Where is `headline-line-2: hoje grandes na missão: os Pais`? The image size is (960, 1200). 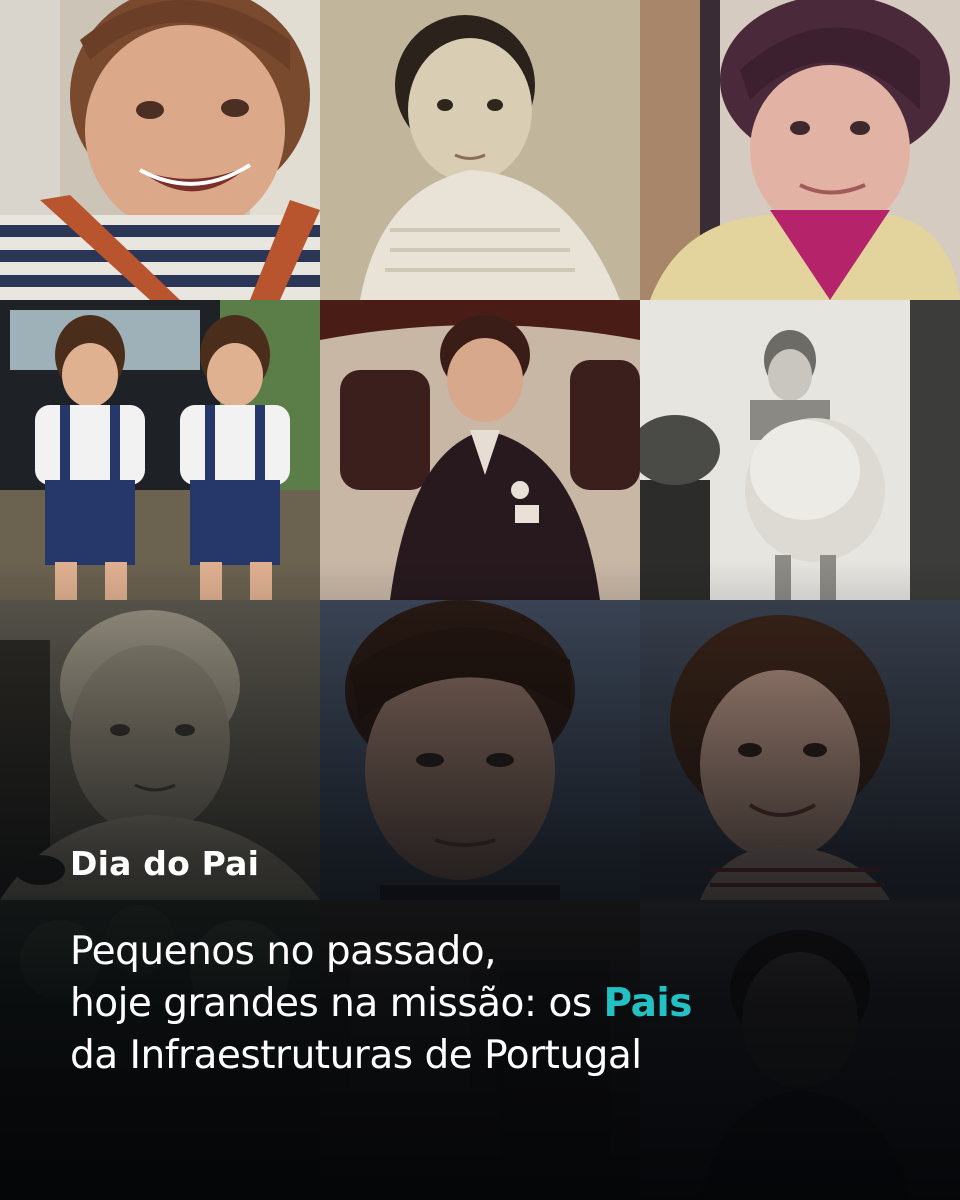
headline-line-2: hoje grandes na missão: os Pais is located at coordinates (500, 1004).